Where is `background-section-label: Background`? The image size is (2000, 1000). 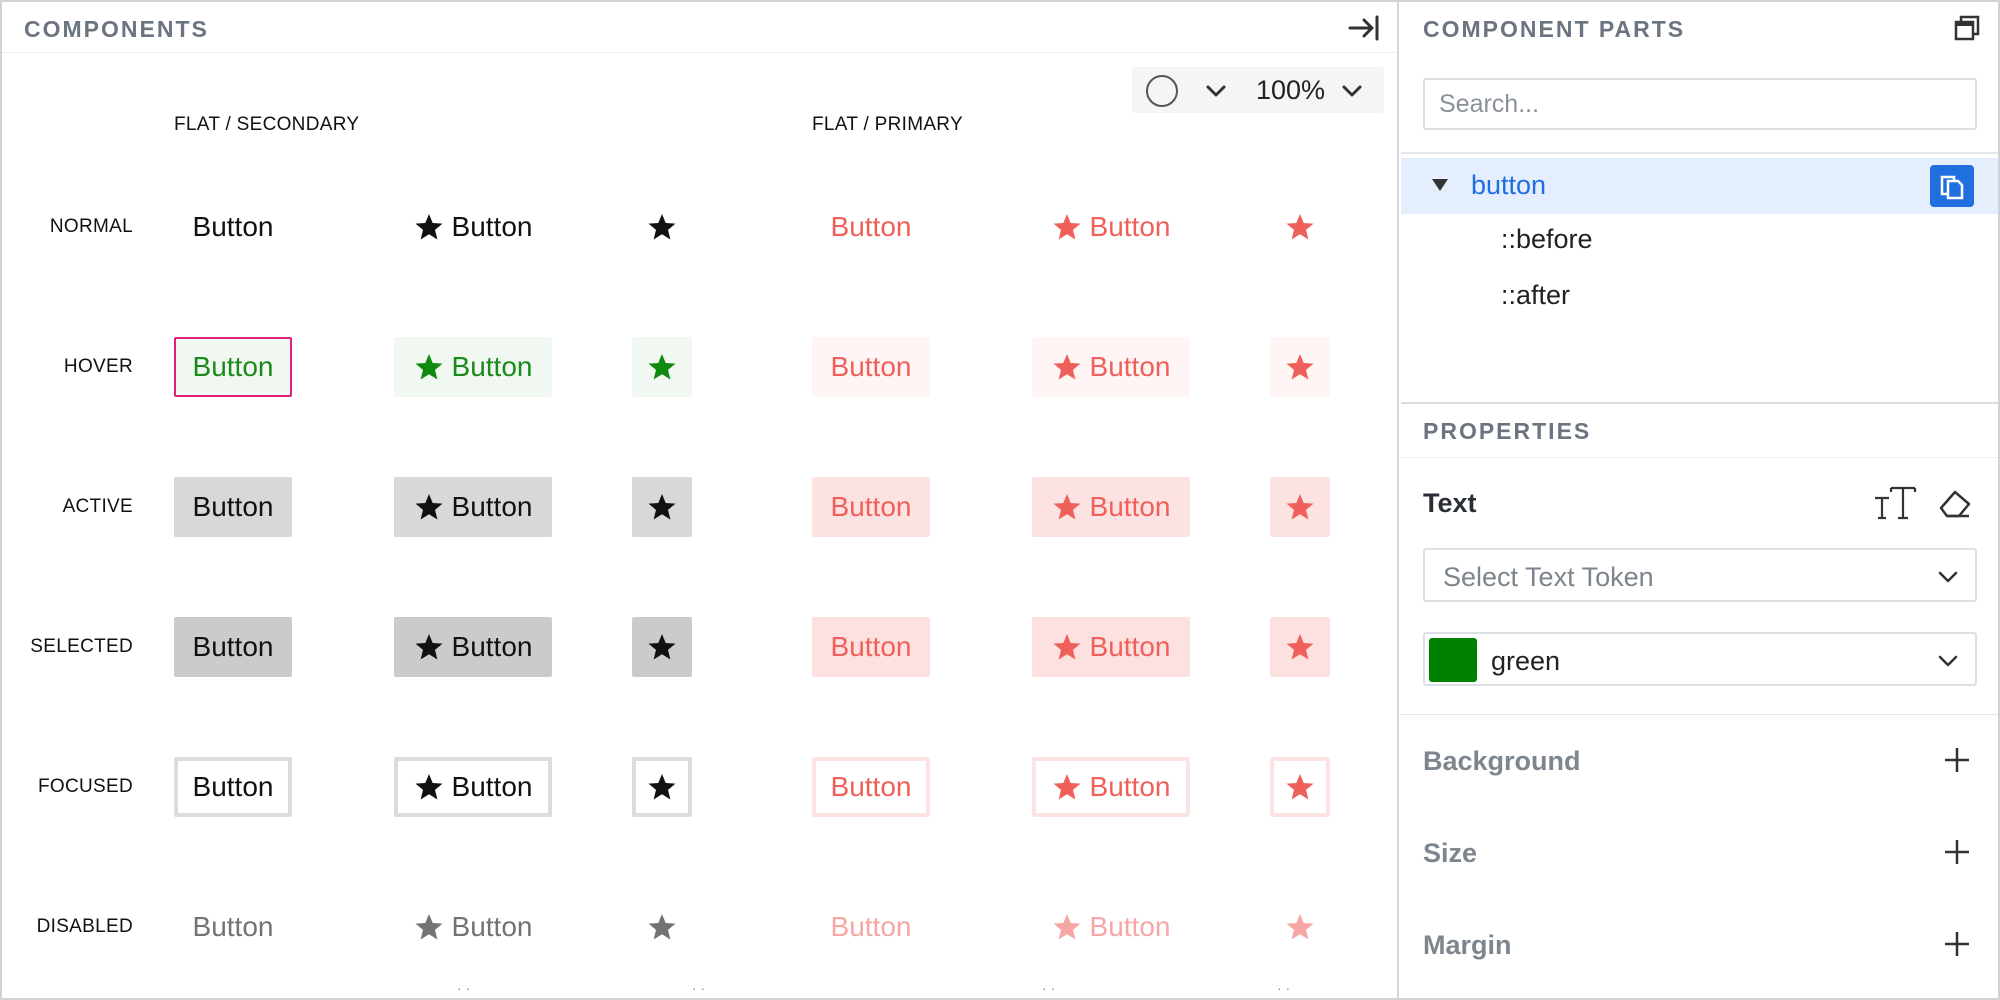 background-section-label: Background is located at coordinates (1502, 761).